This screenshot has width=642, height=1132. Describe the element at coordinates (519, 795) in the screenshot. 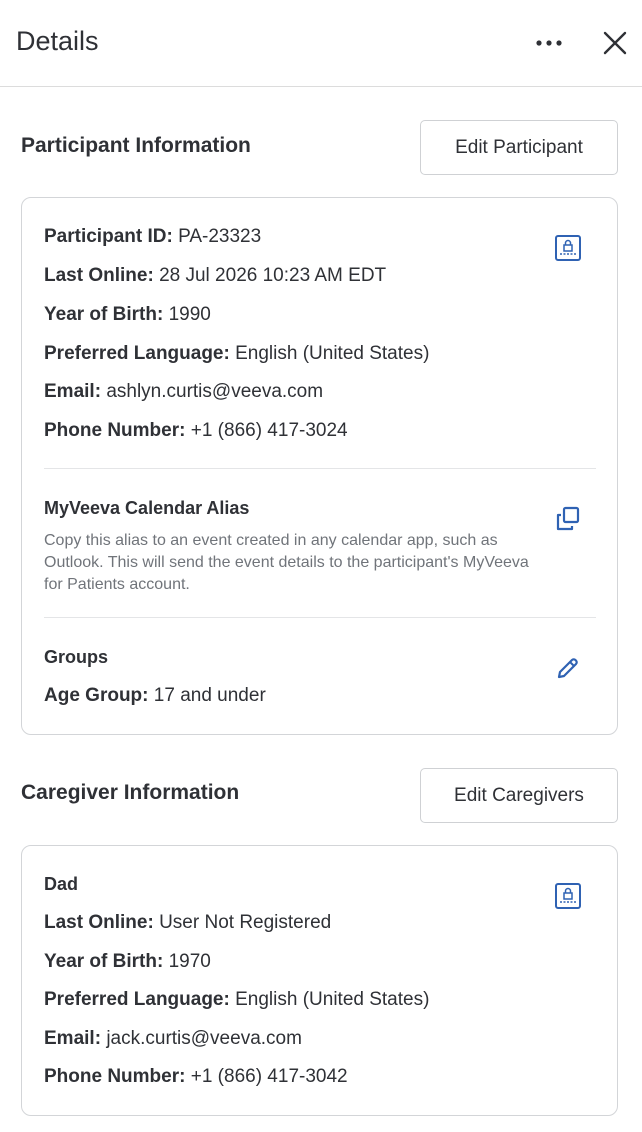

I see `edit-caregivers-button: Edit Caregivers` at that location.